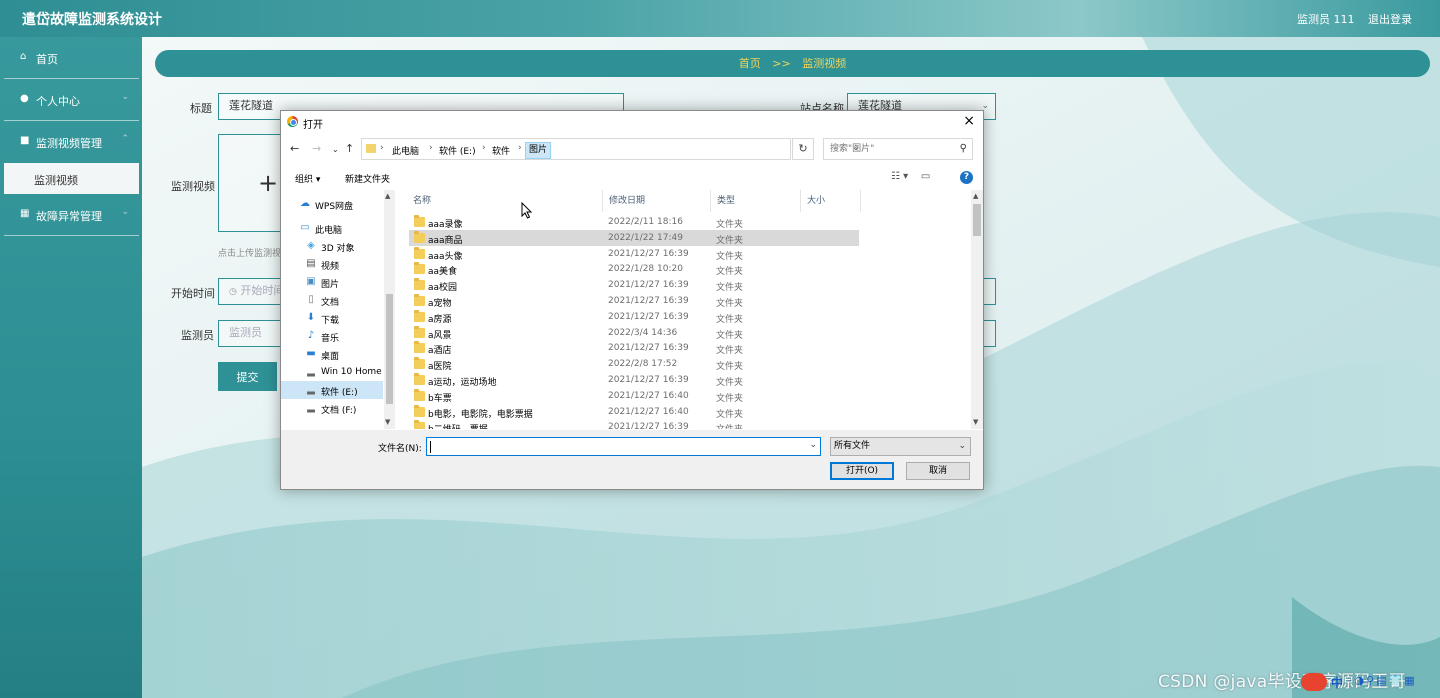 Image resolution: width=1440 pixels, height=698 pixels. I want to click on sidebar-item-label: 故障异常管理, so click(69, 216).